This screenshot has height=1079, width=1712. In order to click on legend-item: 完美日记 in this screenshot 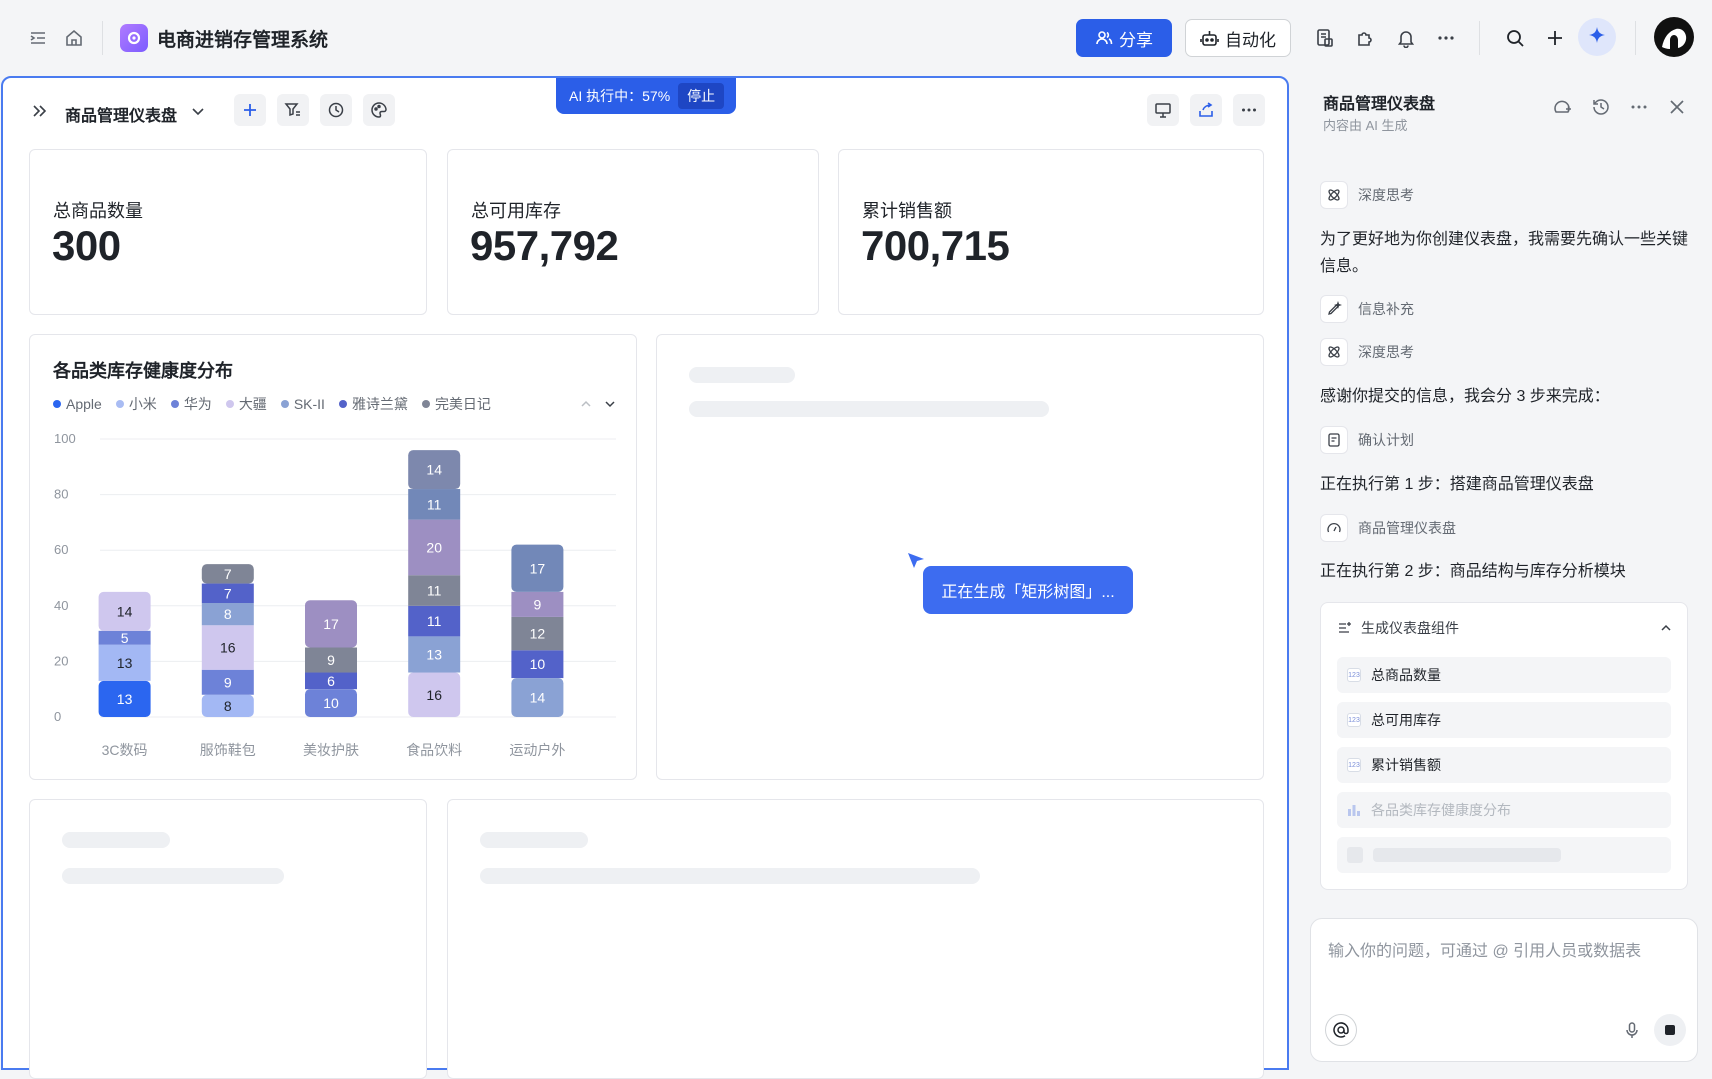, I will do `click(456, 404)`.